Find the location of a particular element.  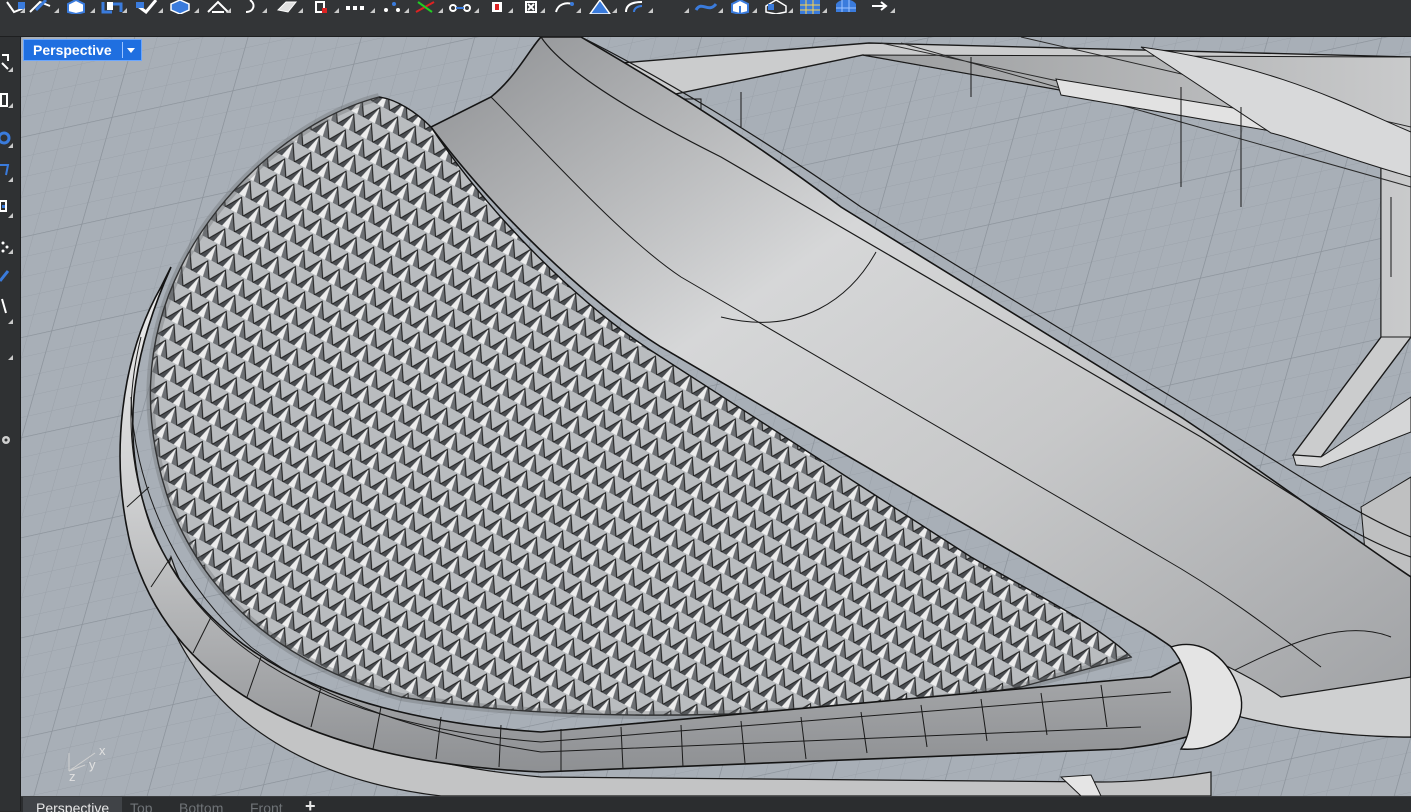

axis-y-label: y is located at coordinates (92, 764).